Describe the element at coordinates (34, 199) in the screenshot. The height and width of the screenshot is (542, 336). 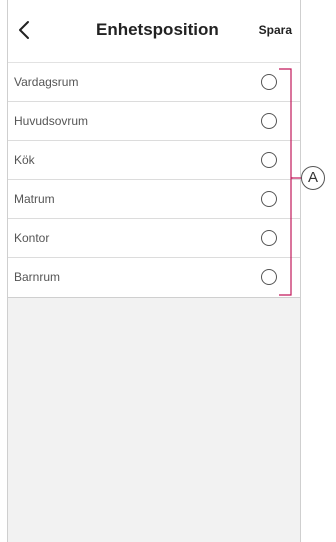
I see `room-label: Matrum` at that location.